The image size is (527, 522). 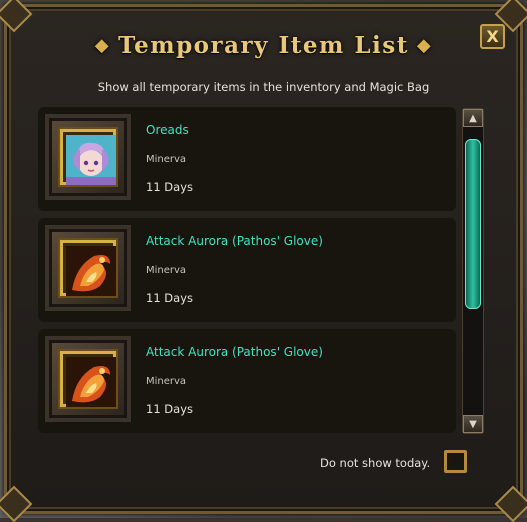 What do you see at coordinates (16, 16) in the screenshot?
I see `frame-corner-ornament` at bounding box center [16, 16].